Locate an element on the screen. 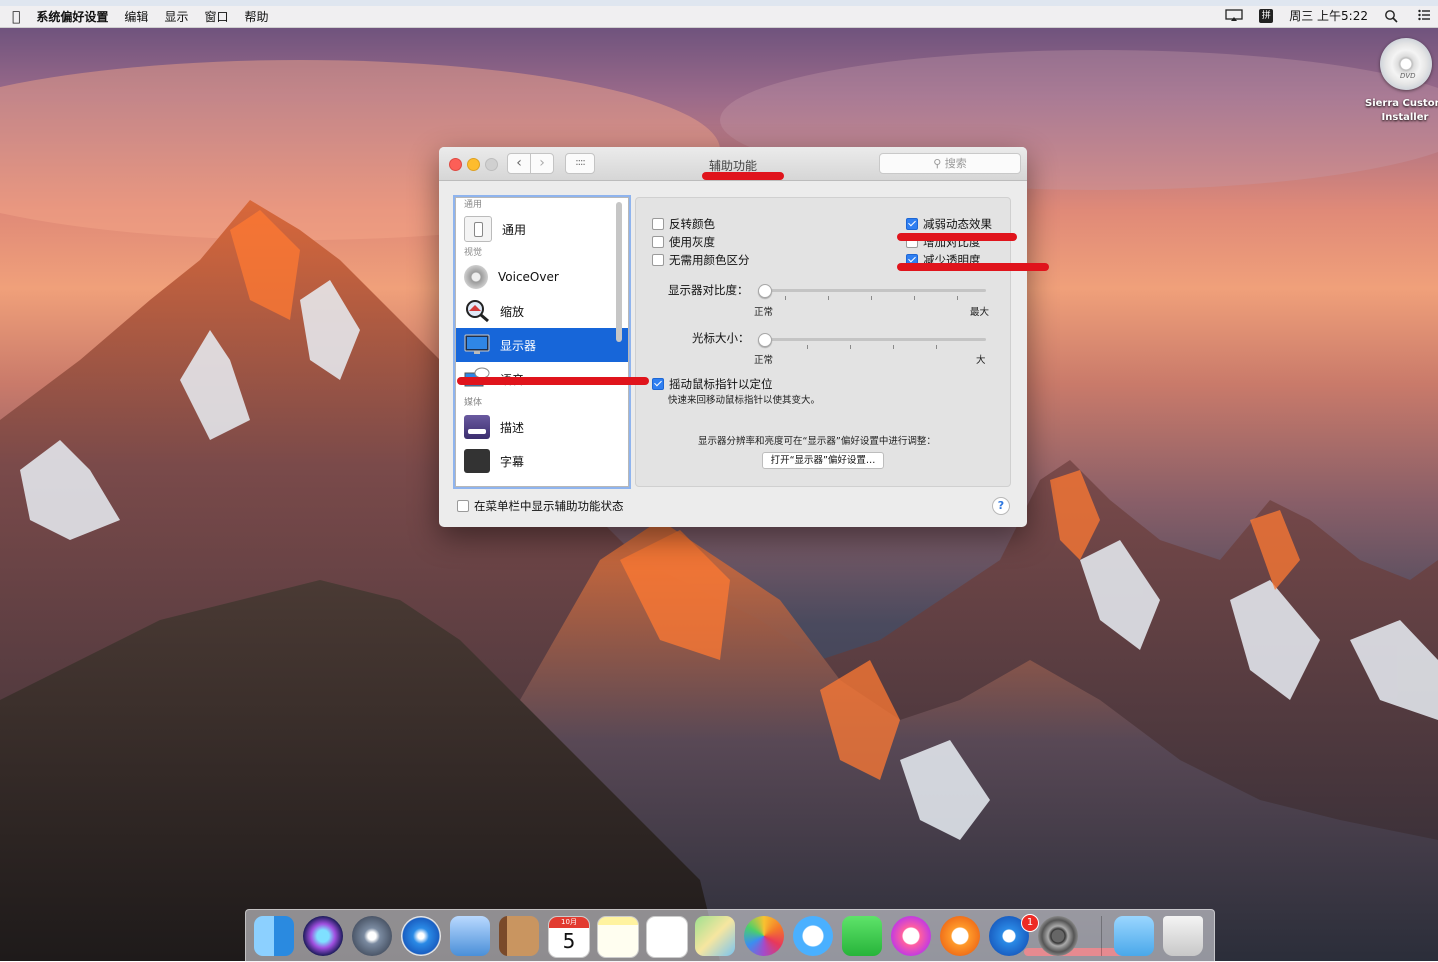 The width and height of the screenshot is (1438, 962). voiceover-icon is located at coordinates (476, 277).